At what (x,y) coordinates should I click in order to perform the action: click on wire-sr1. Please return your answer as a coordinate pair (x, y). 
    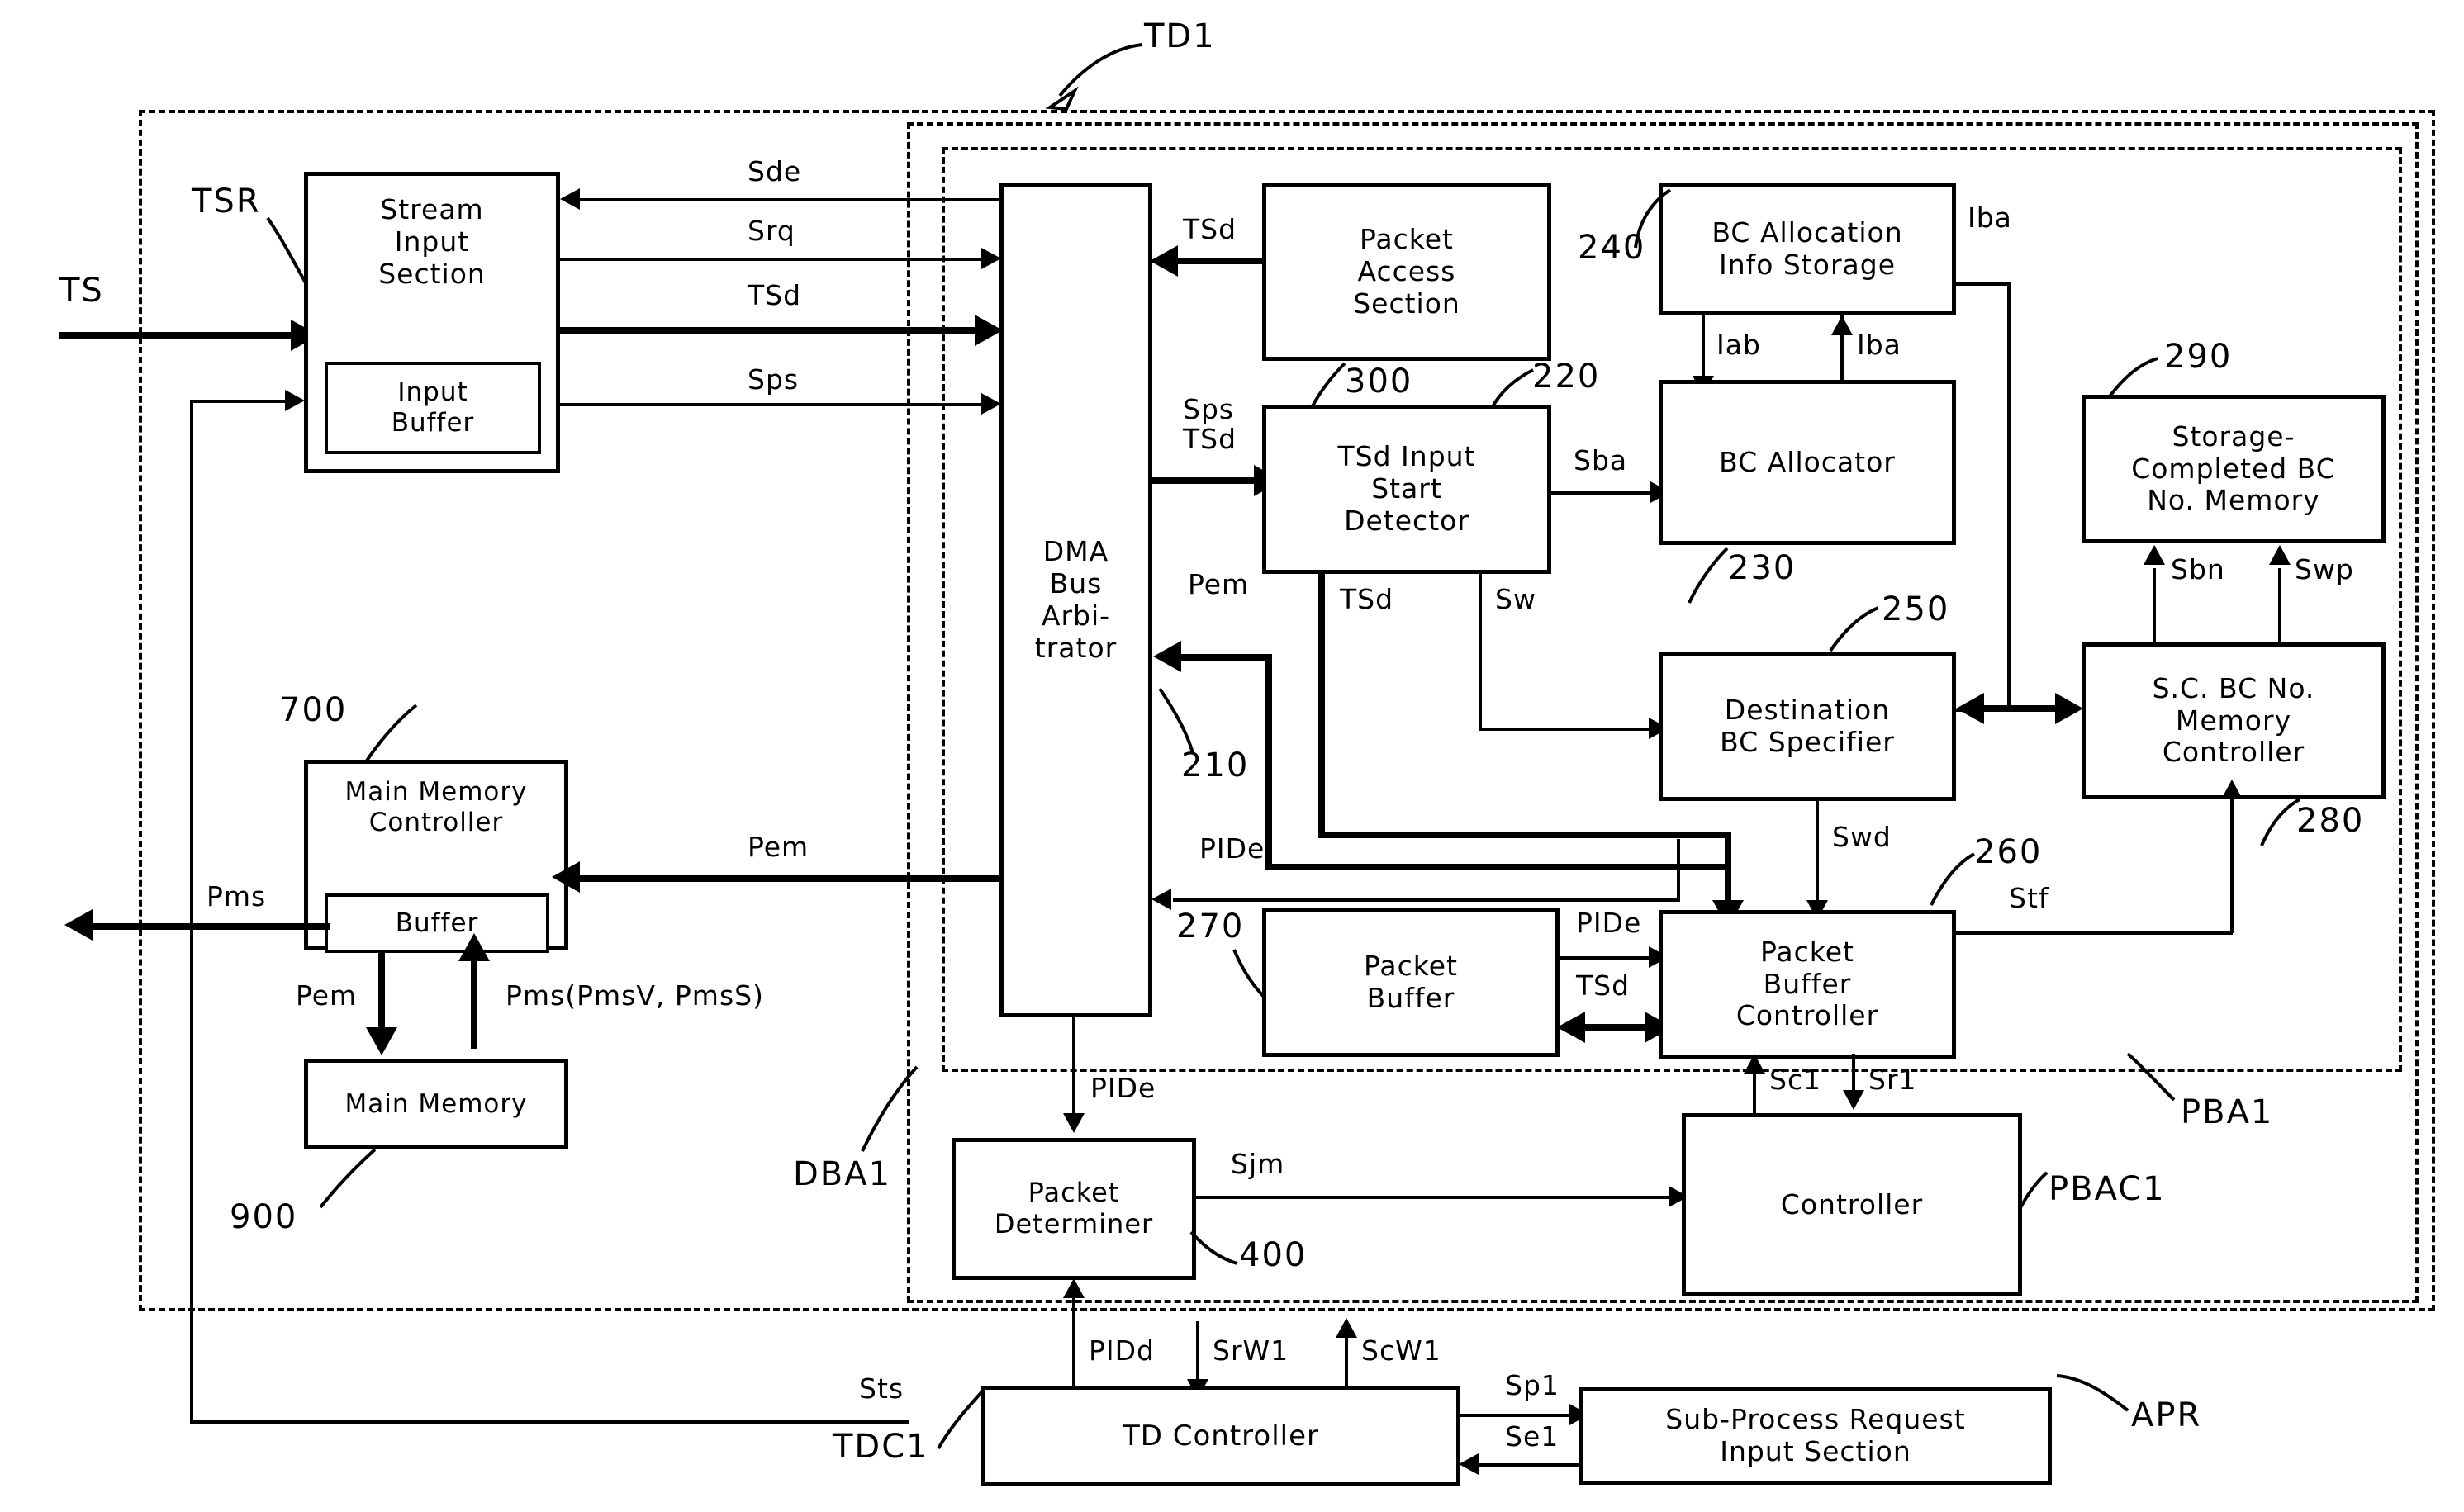
    Looking at the image, I should click on (1853, 1073).